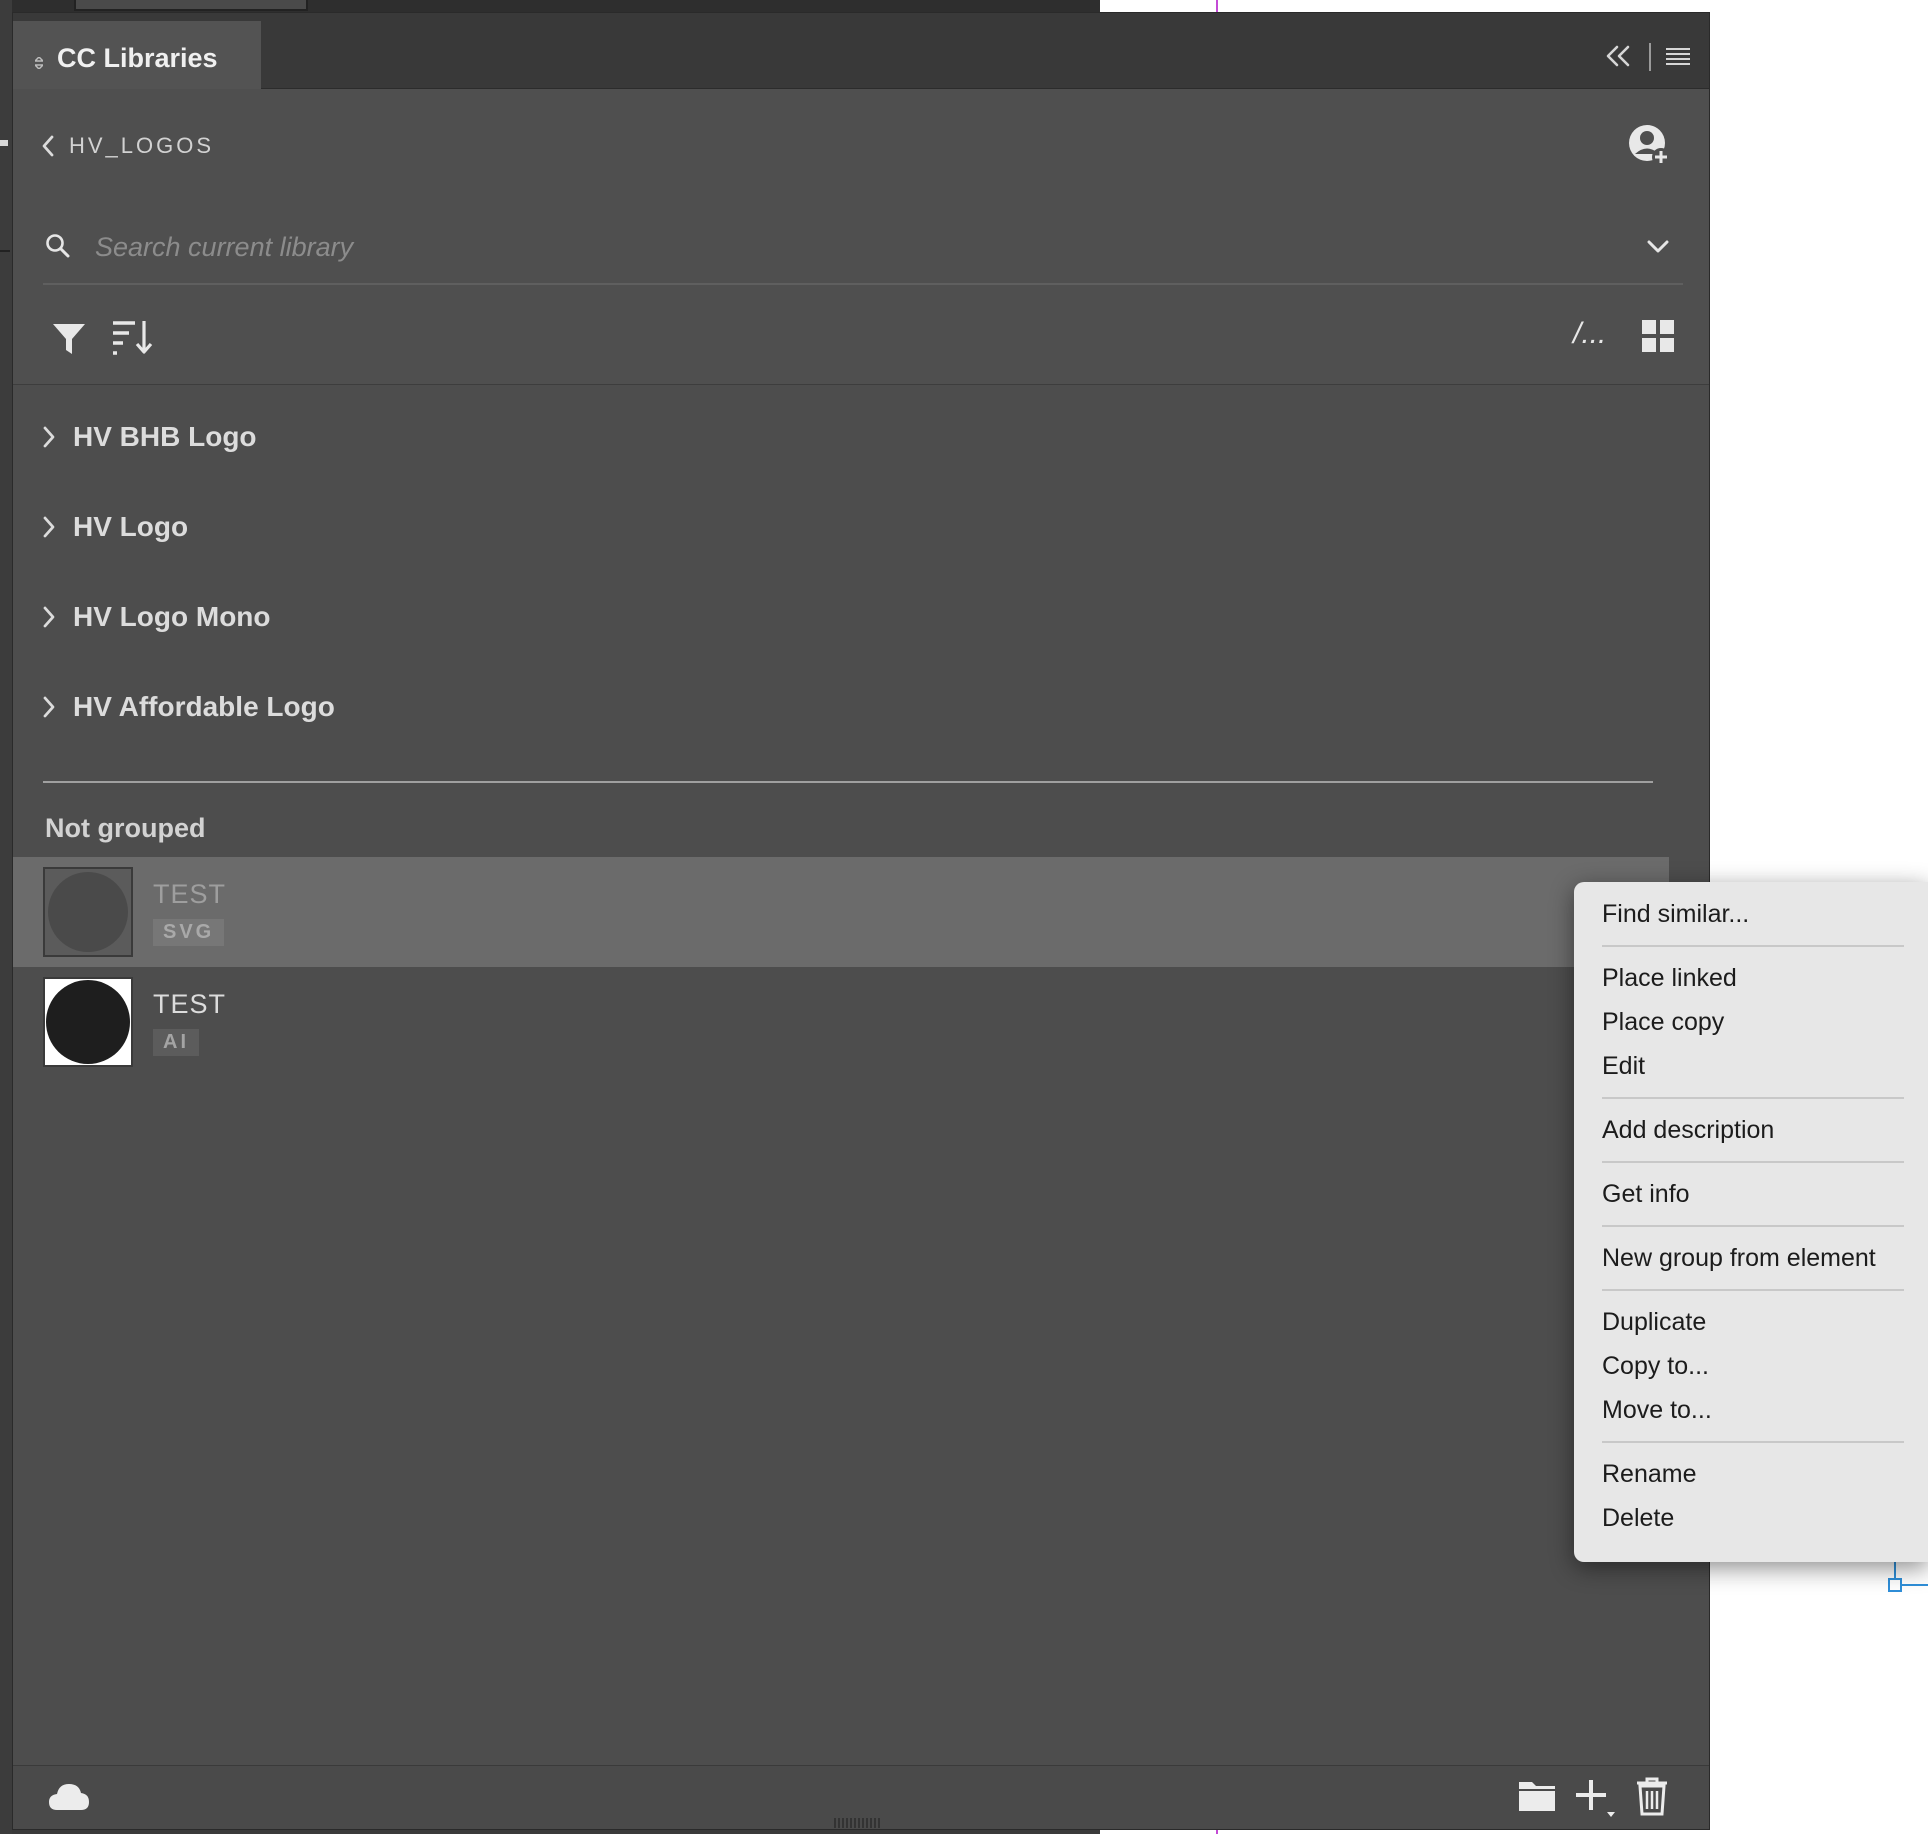  What do you see at coordinates (204, 706) in the screenshot?
I see `group-label: HV Affordable Logo` at bounding box center [204, 706].